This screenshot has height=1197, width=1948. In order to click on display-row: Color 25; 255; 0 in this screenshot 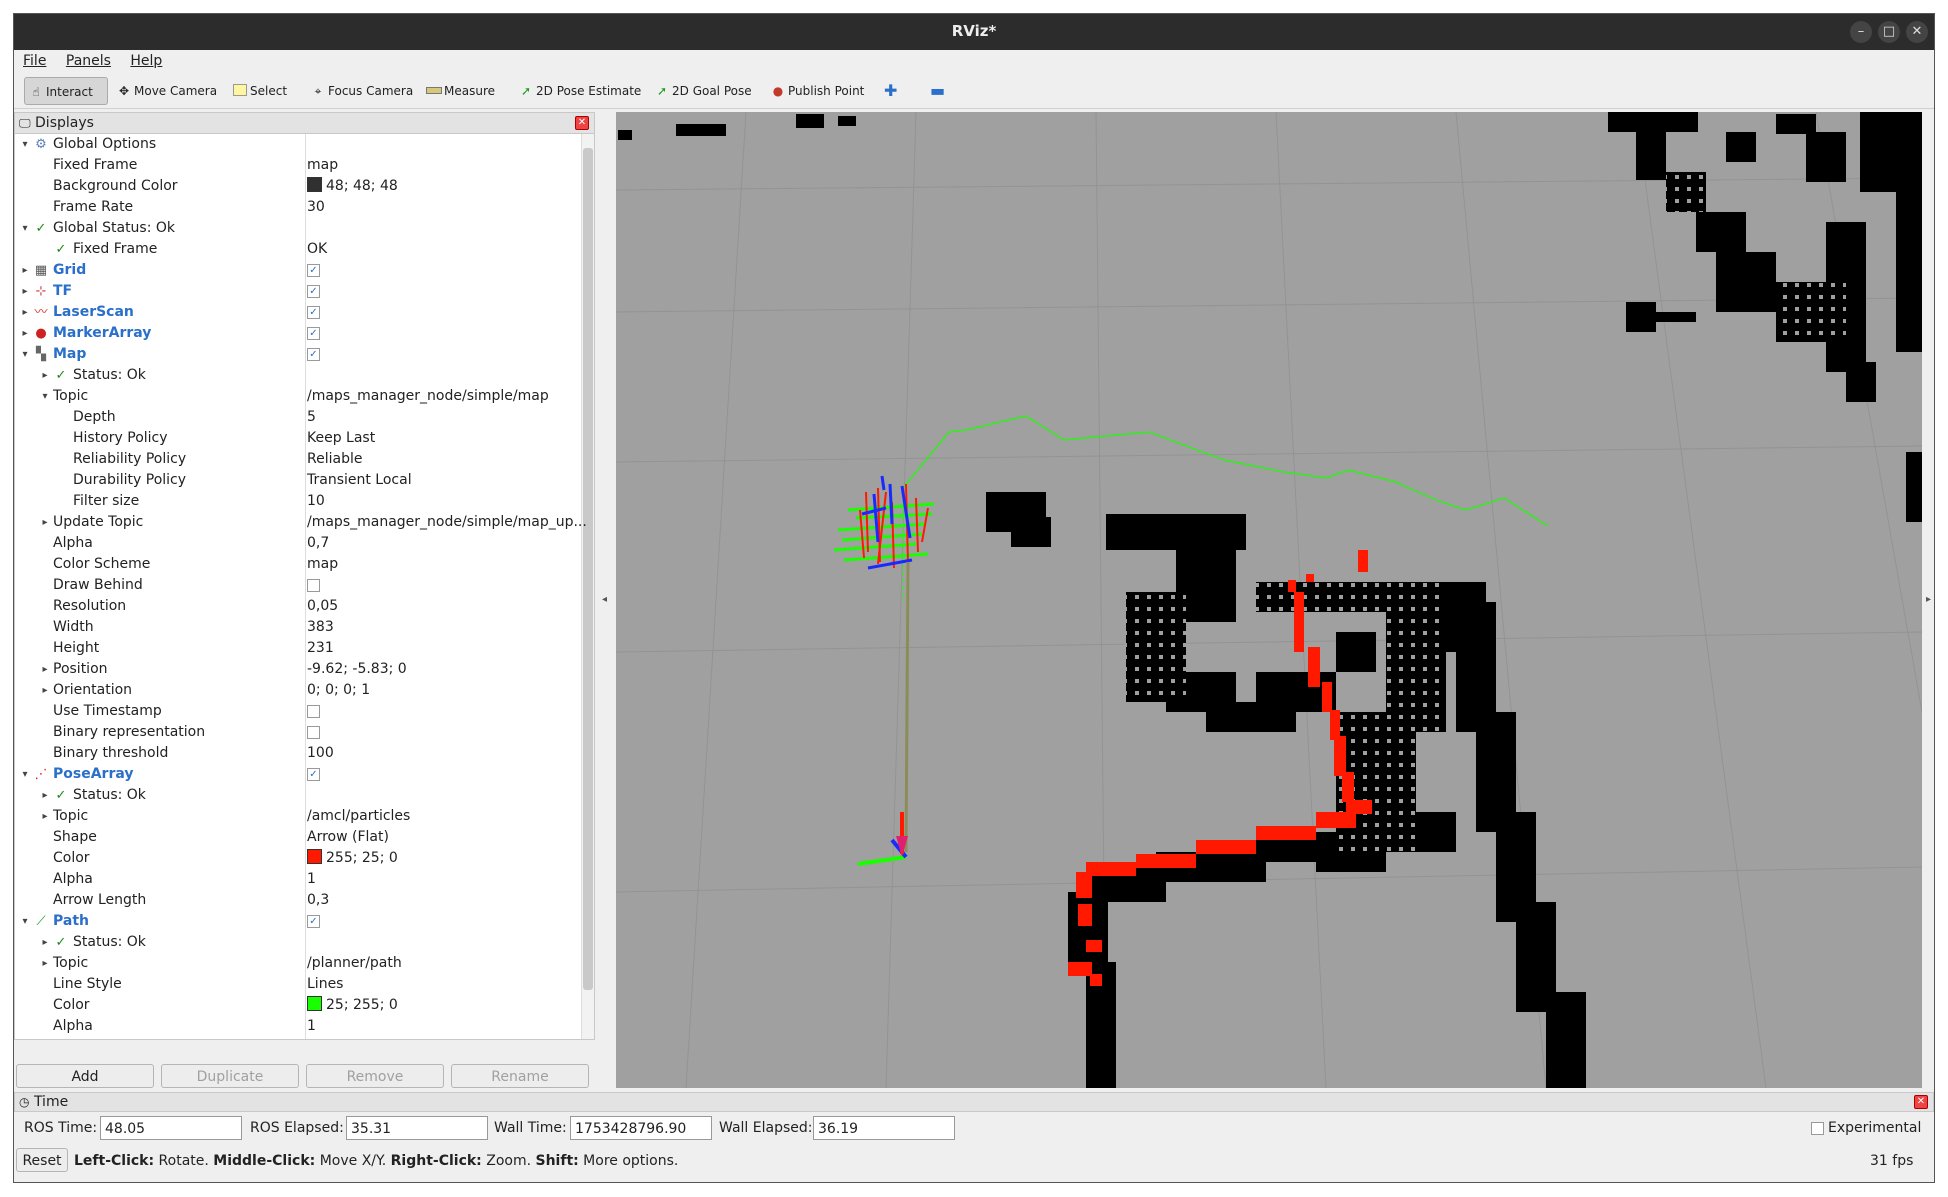, I will do `click(298, 1005)`.